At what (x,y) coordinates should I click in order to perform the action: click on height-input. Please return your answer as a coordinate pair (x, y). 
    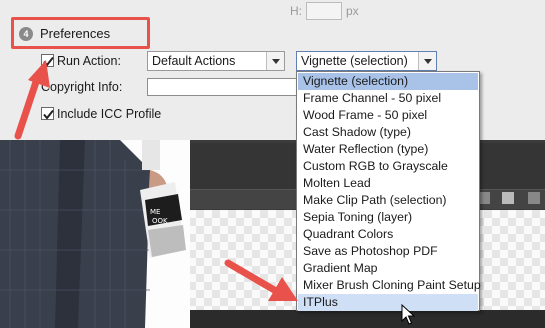
    Looking at the image, I should click on (324, 11).